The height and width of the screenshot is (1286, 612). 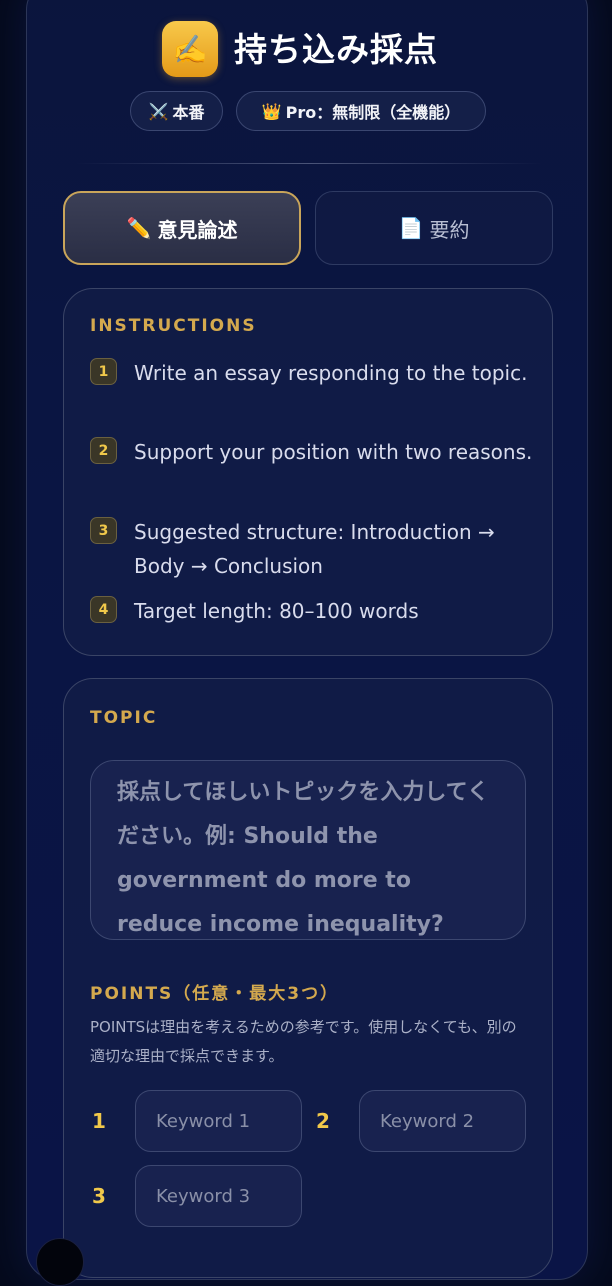 I want to click on instruction-text: Support your position with two reasons., so click(x=333, y=452).